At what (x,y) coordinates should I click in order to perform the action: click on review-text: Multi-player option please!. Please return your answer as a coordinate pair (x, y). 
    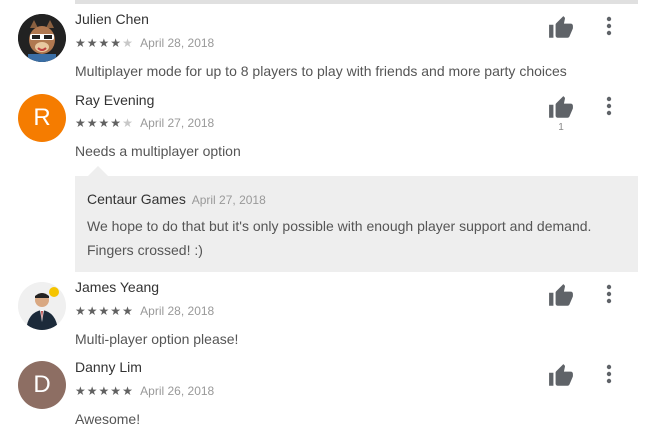
    Looking at the image, I should click on (157, 339).